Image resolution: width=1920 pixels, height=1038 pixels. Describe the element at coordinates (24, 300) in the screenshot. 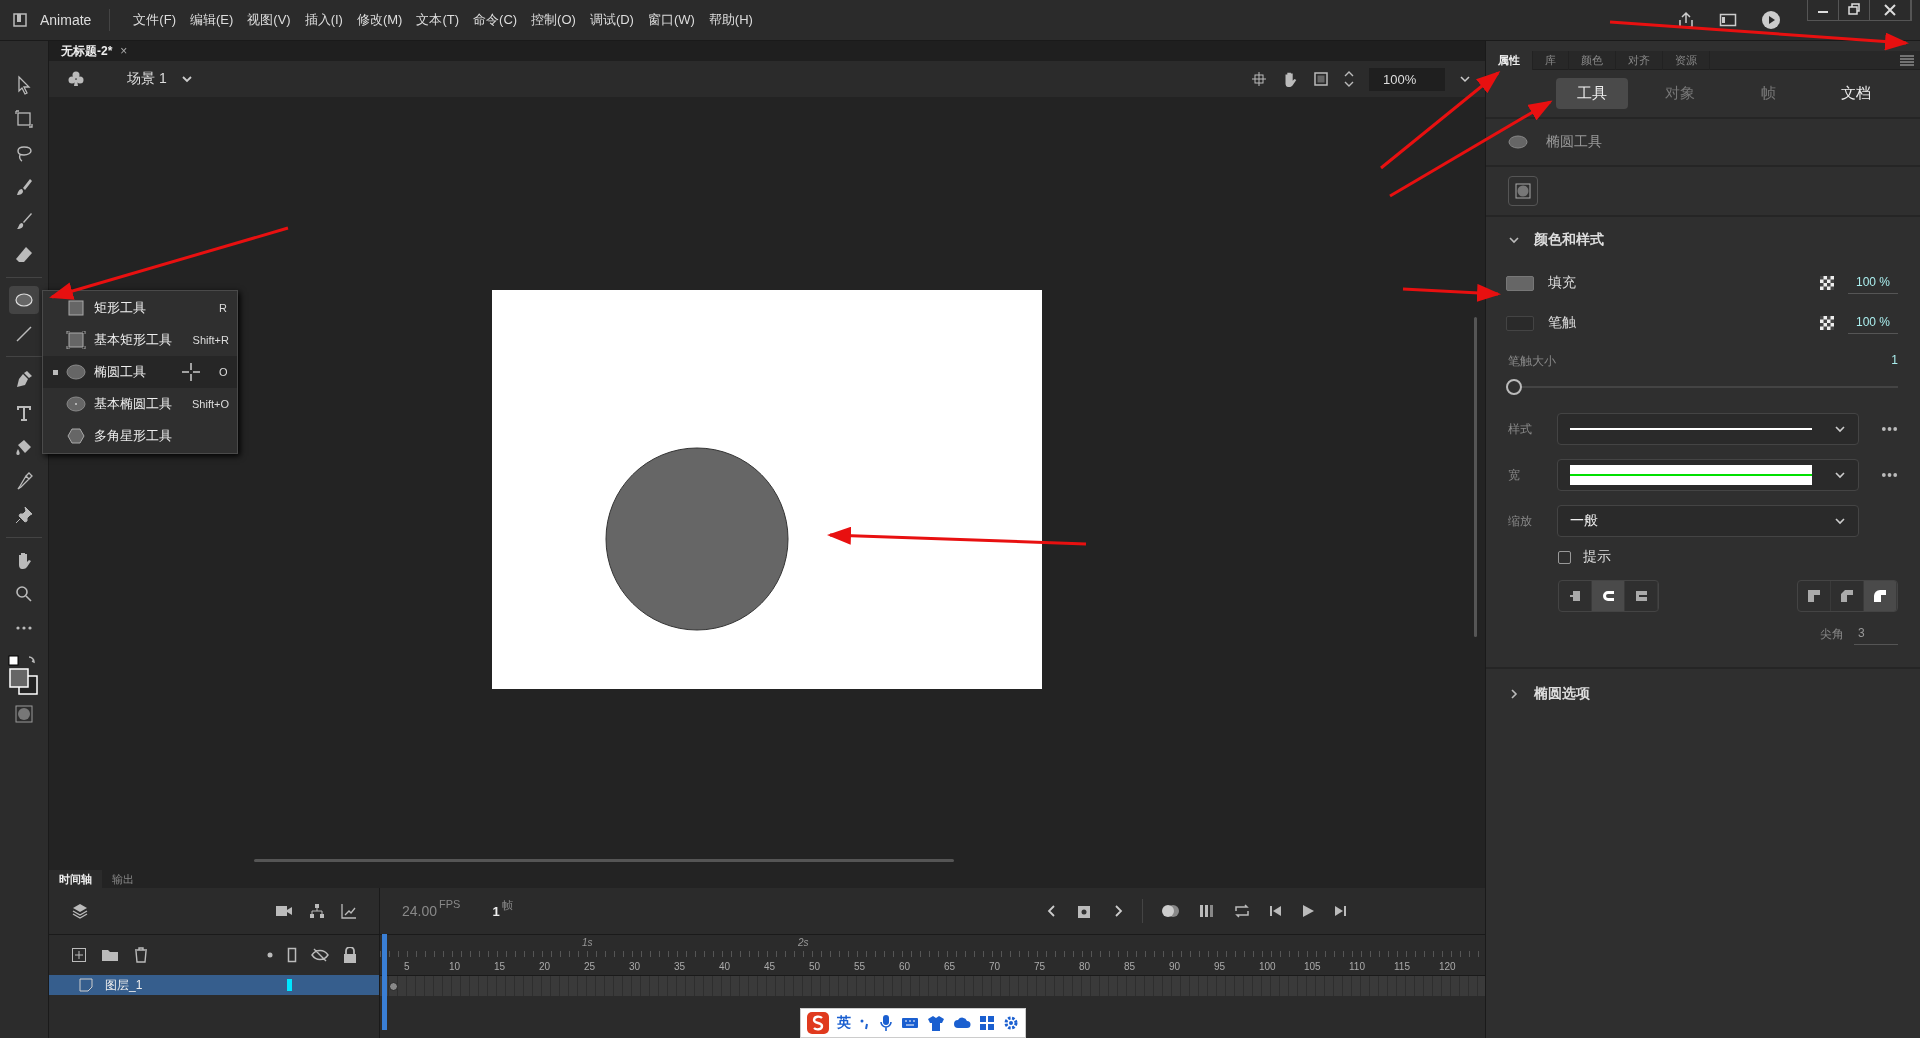

I see `ellipse-tool-icon` at that location.